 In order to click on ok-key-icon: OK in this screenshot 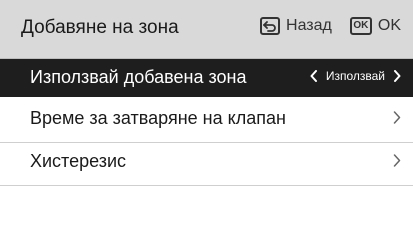, I will do `click(360, 26)`.